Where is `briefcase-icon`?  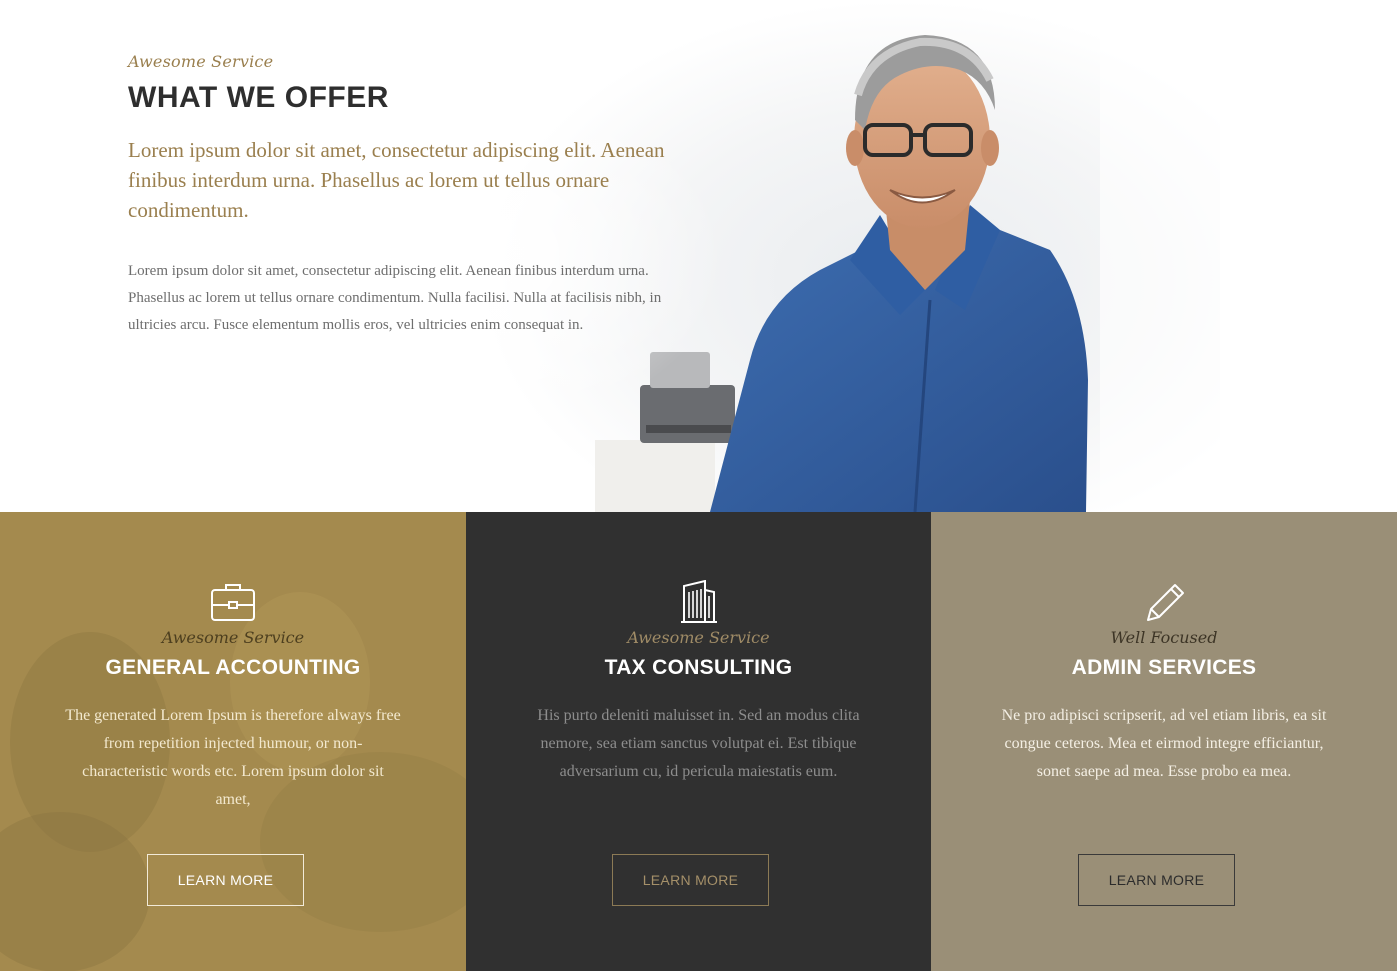
briefcase-icon is located at coordinates (233, 602).